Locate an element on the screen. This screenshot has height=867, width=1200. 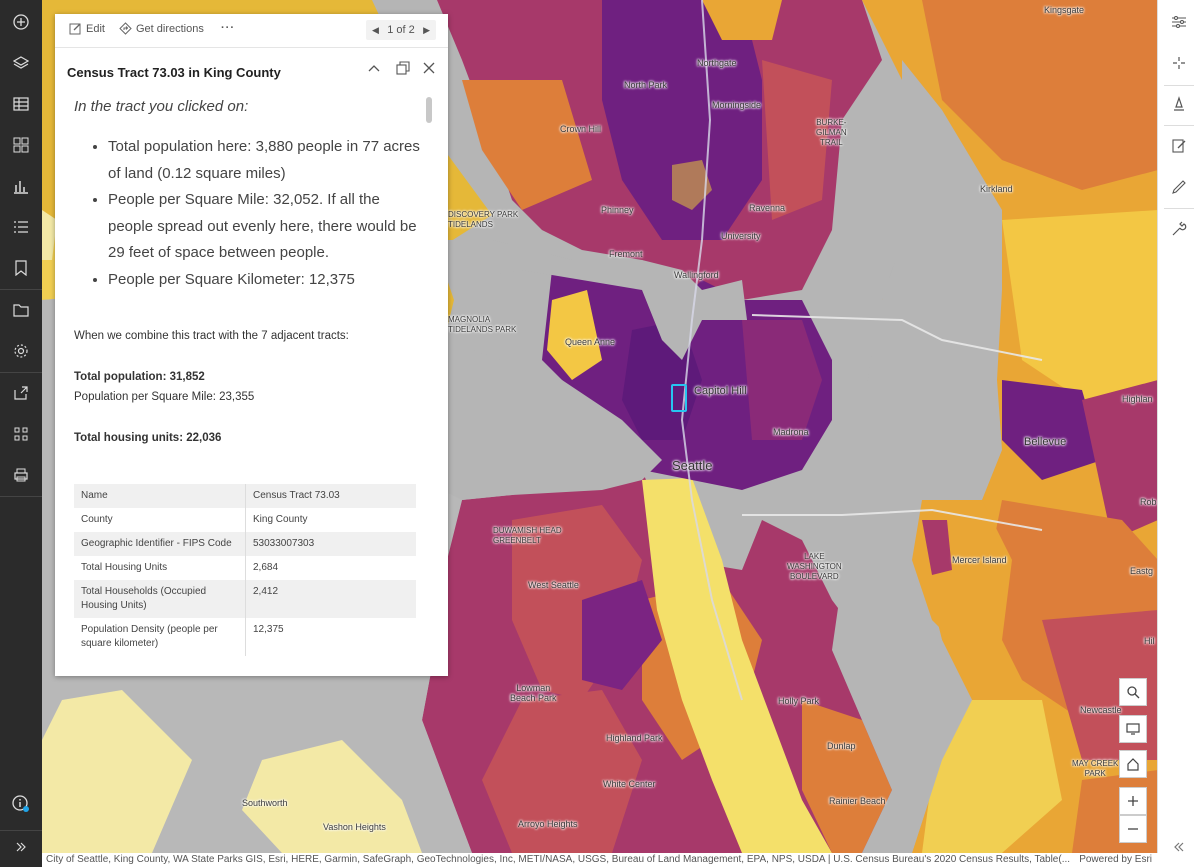
prev-icon: ◀ is located at coordinates (375, 30).